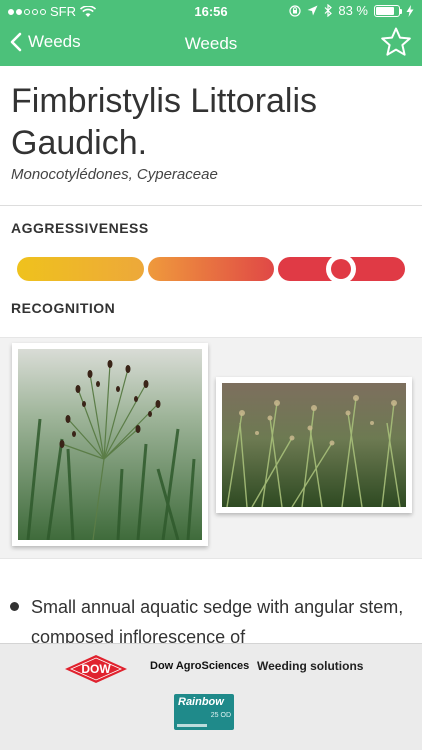  What do you see at coordinates (385, 10) in the screenshot?
I see `battery-fill` at bounding box center [385, 10].